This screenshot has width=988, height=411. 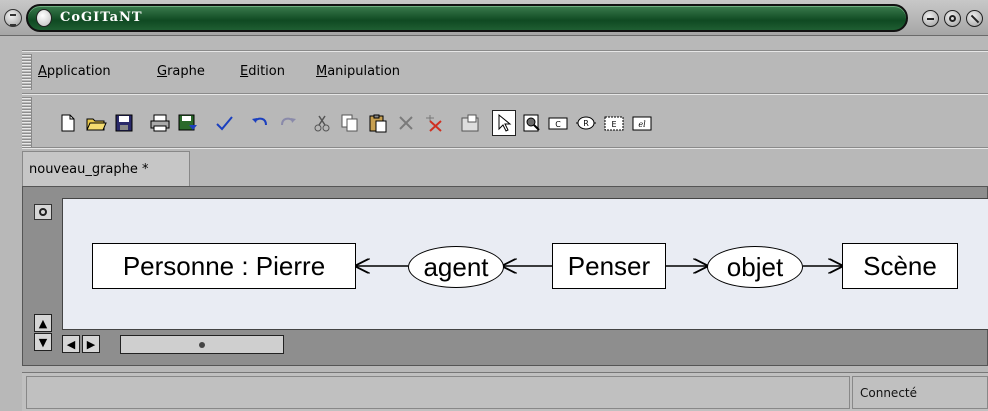 I want to click on check-icon, so click(x=224, y=123).